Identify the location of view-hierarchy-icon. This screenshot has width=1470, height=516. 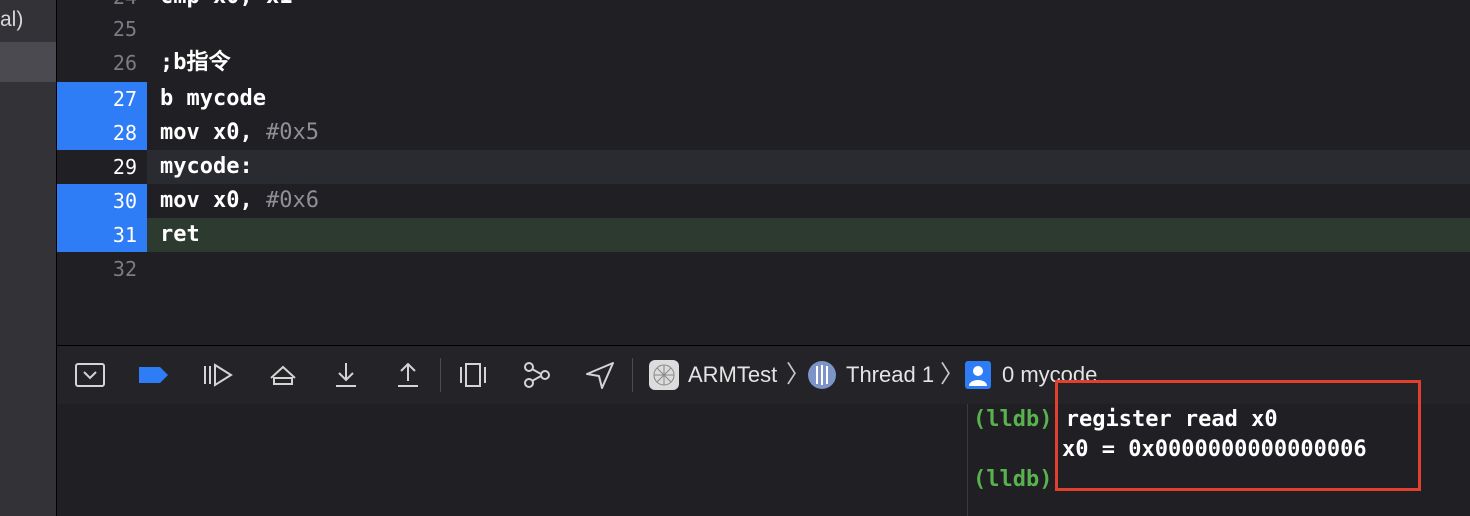
(473, 375).